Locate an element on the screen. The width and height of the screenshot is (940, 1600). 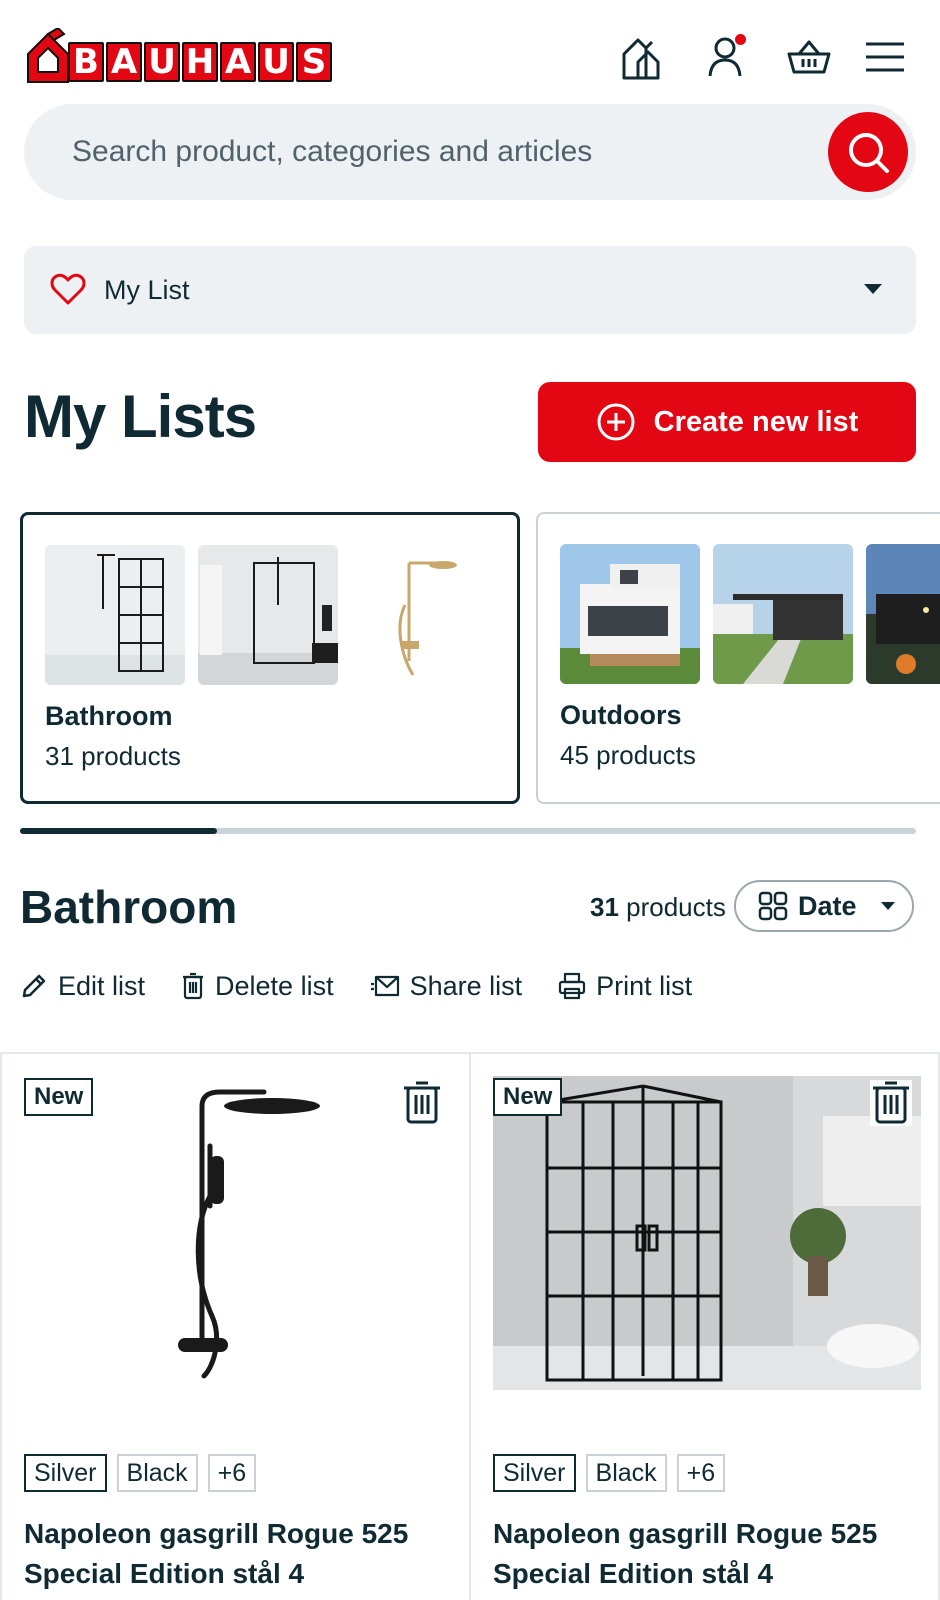
share-list-button: Share list is located at coordinates (446, 986).